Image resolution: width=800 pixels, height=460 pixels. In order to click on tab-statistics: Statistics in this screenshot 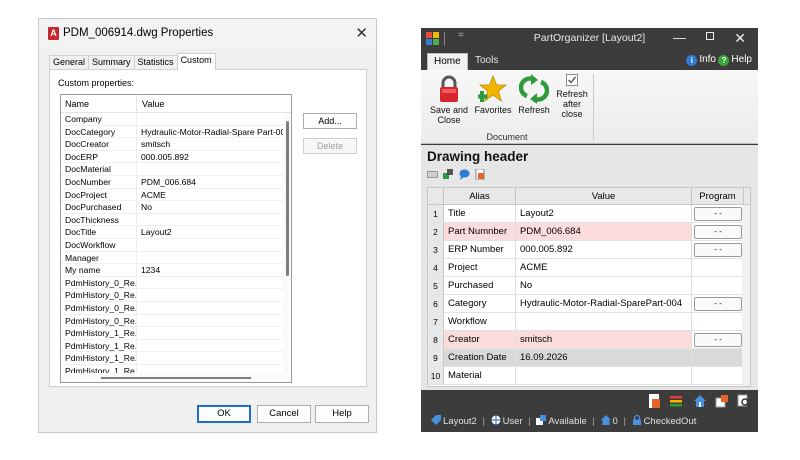, I will do `click(155, 62)`.